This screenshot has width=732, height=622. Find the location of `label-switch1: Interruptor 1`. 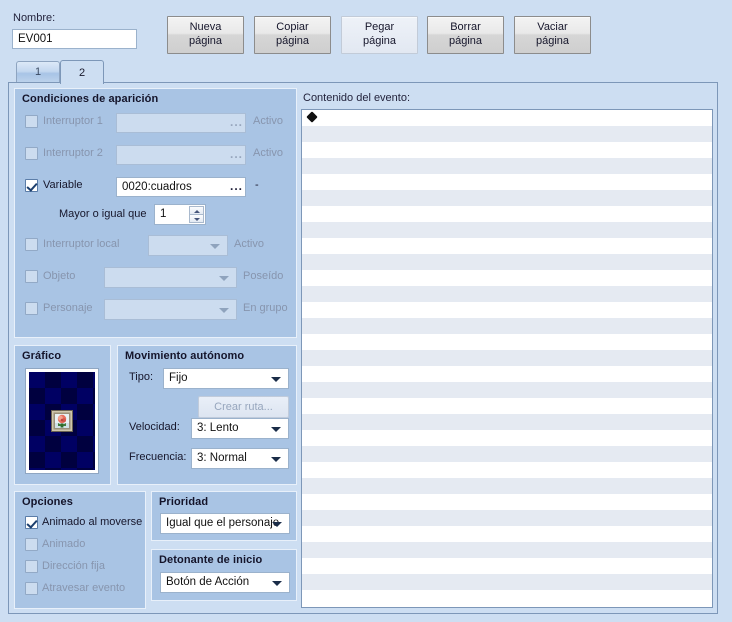

label-switch1: Interruptor 1 is located at coordinates (73, 121).